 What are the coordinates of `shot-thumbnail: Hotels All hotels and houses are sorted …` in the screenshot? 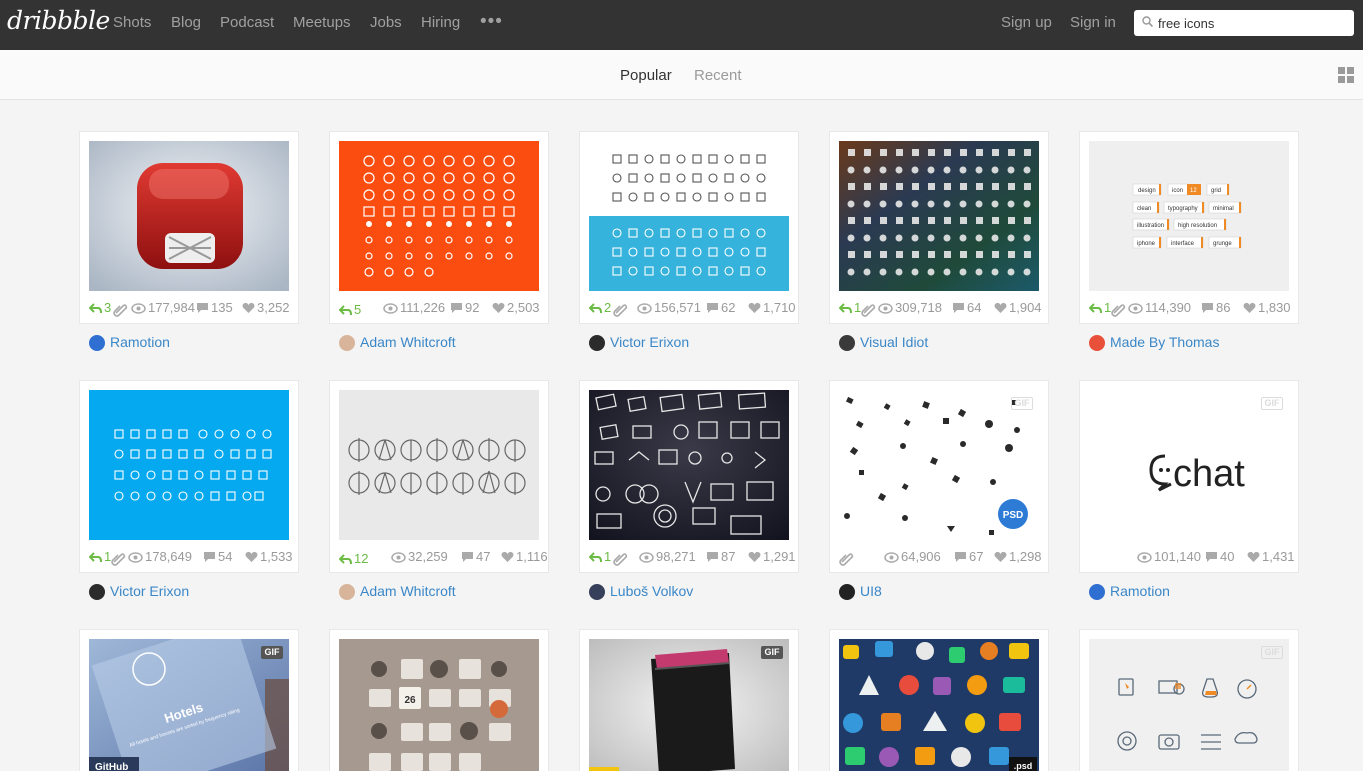 It's located at (189, 705).